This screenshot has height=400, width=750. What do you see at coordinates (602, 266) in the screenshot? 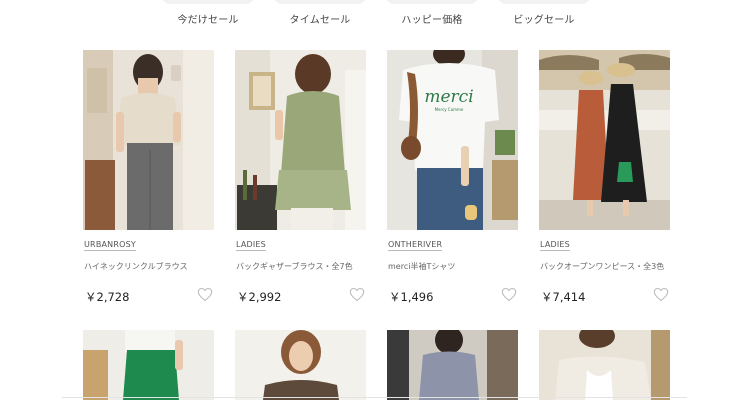
I see `product-name: バックオープンワンピース・全3色` at bounding box center [602, 266].